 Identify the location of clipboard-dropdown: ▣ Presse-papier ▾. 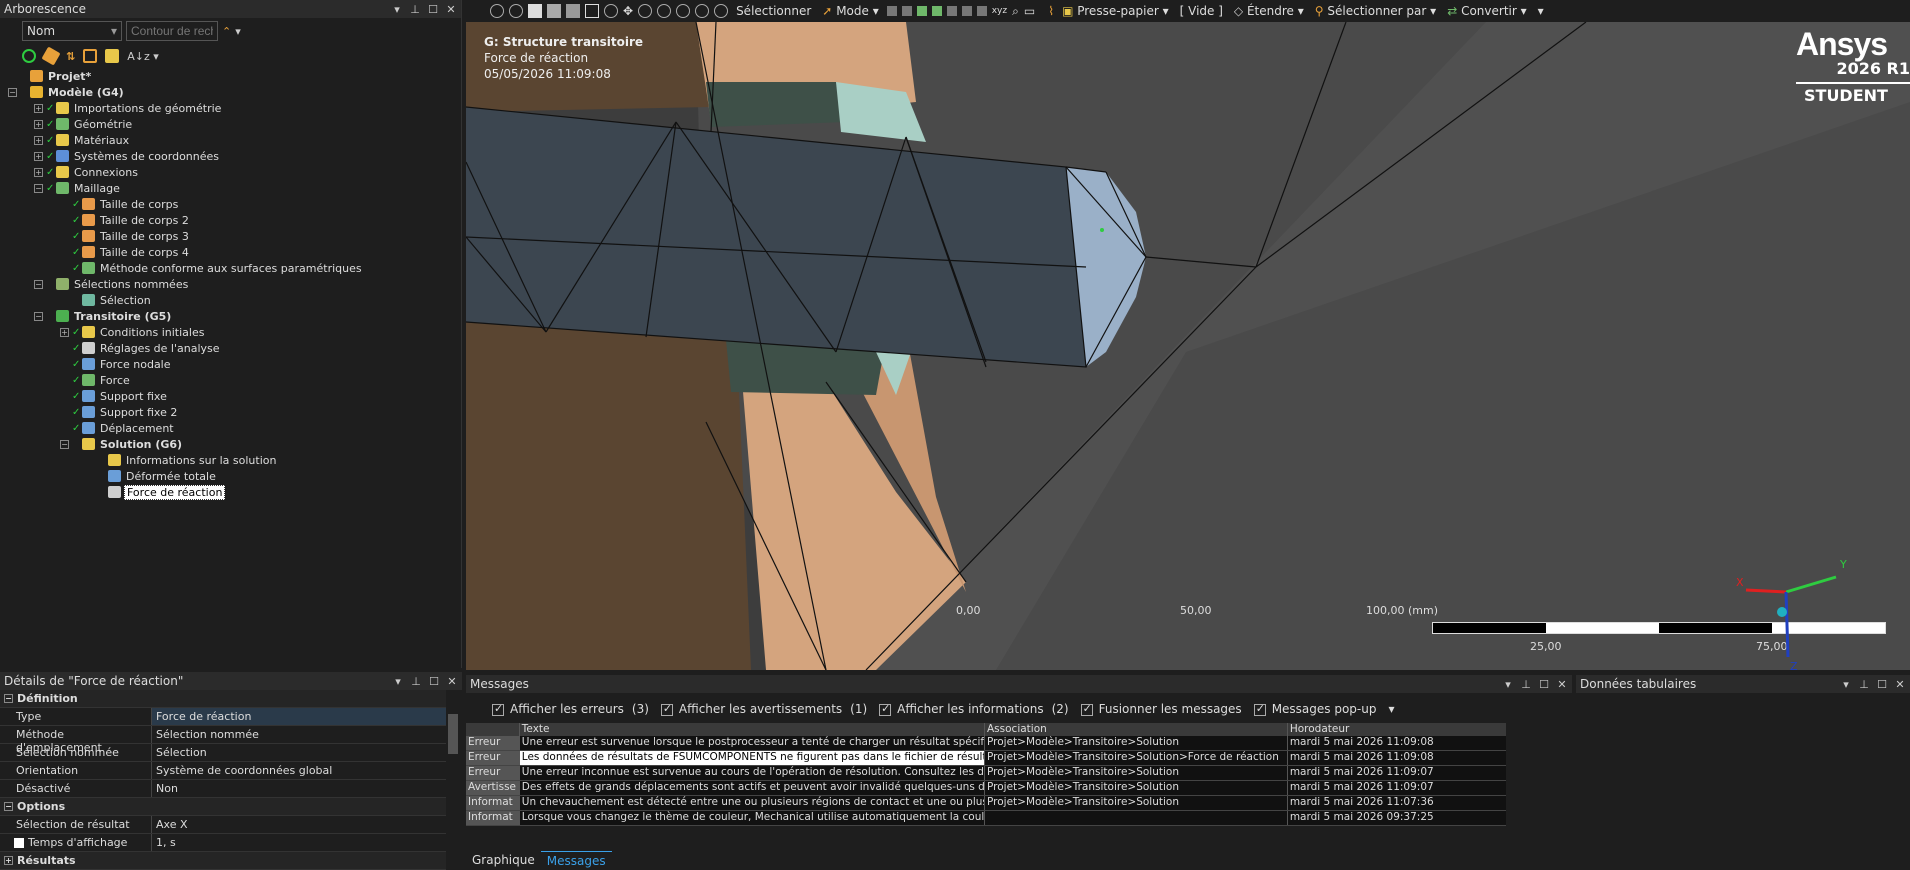
(1115, 11).